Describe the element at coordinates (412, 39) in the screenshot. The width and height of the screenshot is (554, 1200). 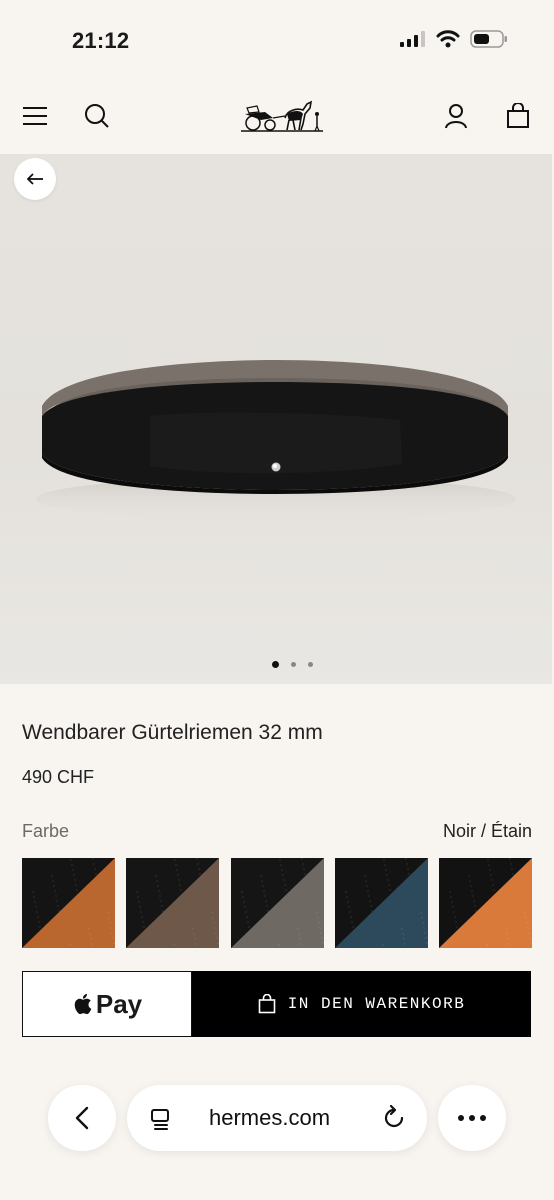
I see `signal-icon` at that location.